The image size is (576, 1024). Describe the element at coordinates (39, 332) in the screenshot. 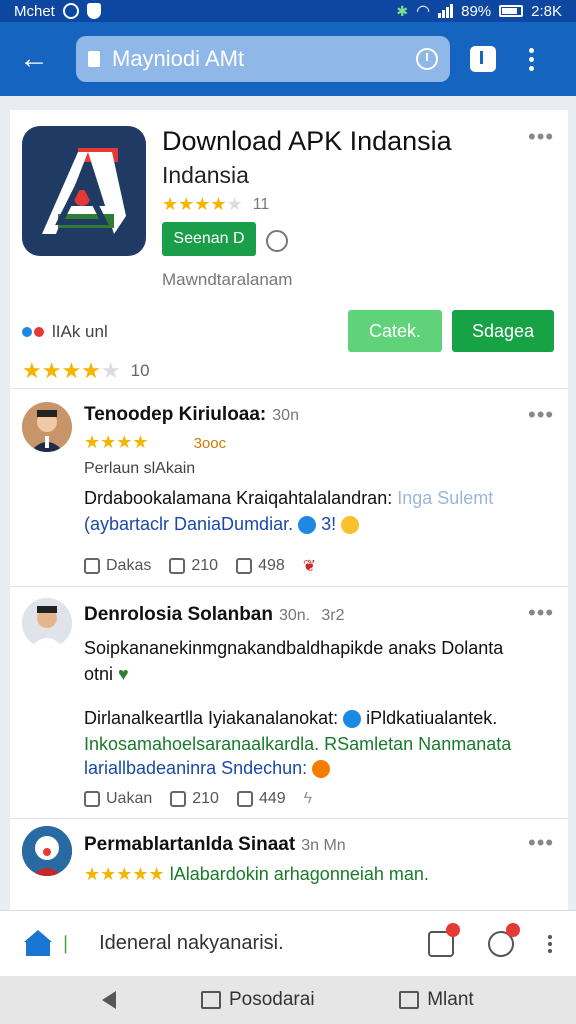

I see `red-heart-icon` at that location.